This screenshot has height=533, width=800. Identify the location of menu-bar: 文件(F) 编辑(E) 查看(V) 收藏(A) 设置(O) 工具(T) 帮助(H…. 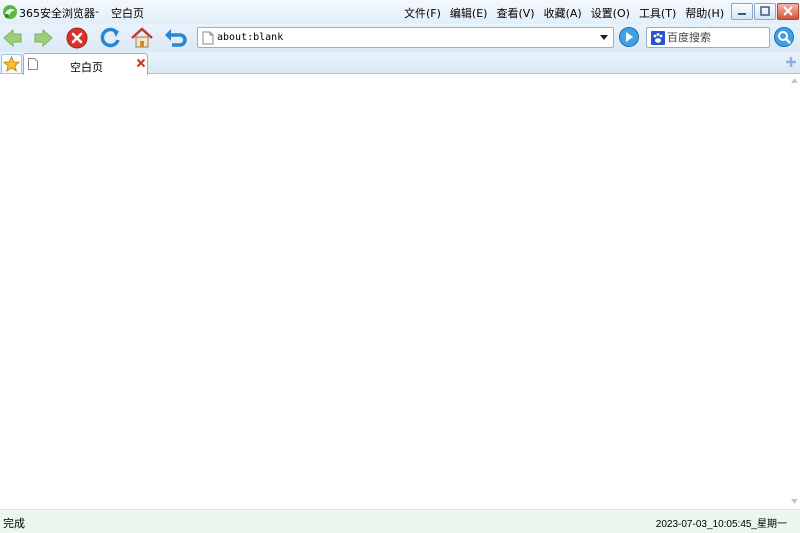
(568, 13).